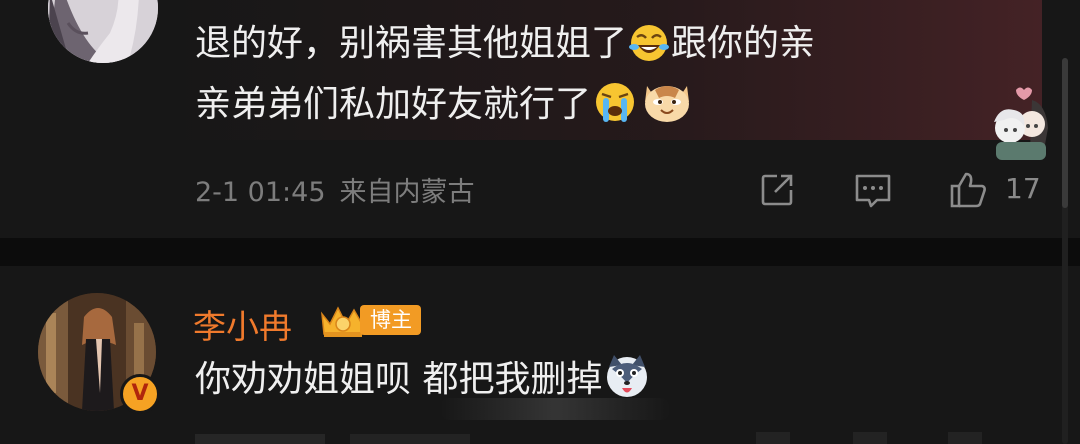 The image size is (1080, 444). I want to click on timestamp: 2-1 01:45, so click(260, 192).